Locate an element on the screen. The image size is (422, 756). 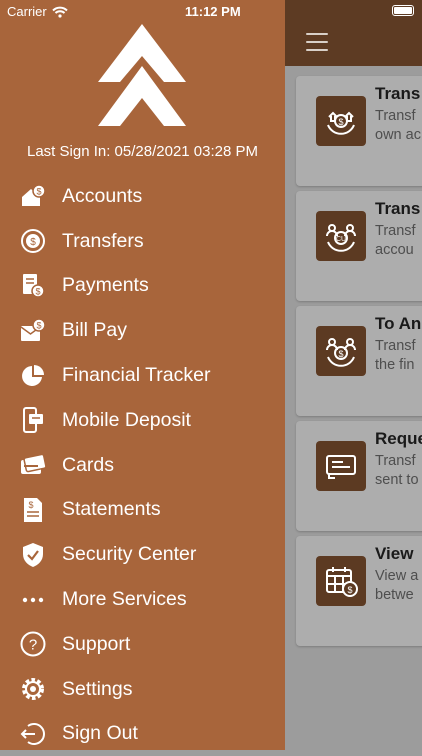
check-request-icon is located at coordinates (341, 466).